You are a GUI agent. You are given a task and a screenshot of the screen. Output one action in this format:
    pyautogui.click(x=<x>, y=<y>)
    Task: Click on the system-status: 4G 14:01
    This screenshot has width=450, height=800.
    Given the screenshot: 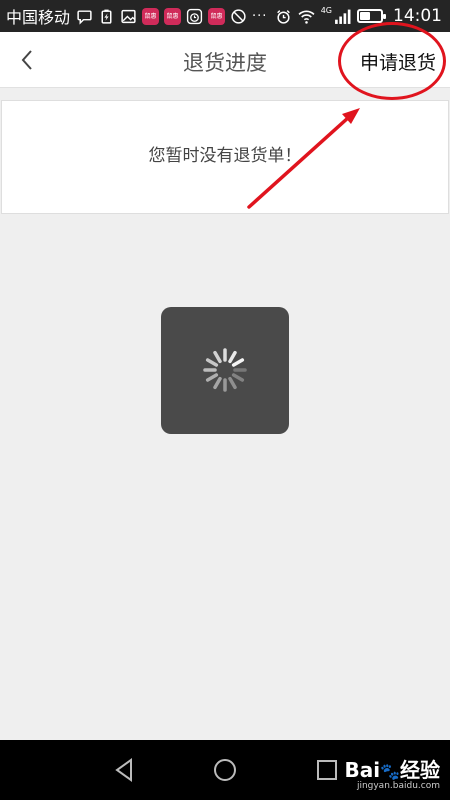 What is the action you would take?
    pyautogui.click(x=358, y=16)
    